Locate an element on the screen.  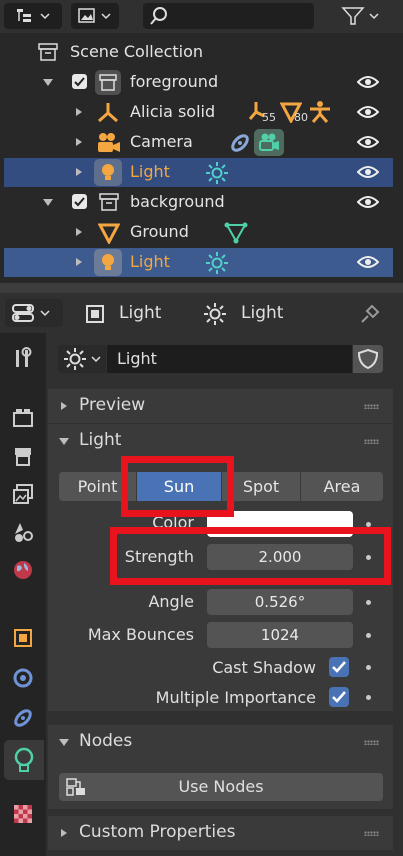
tab-tool is located at coordinates (23, 358).